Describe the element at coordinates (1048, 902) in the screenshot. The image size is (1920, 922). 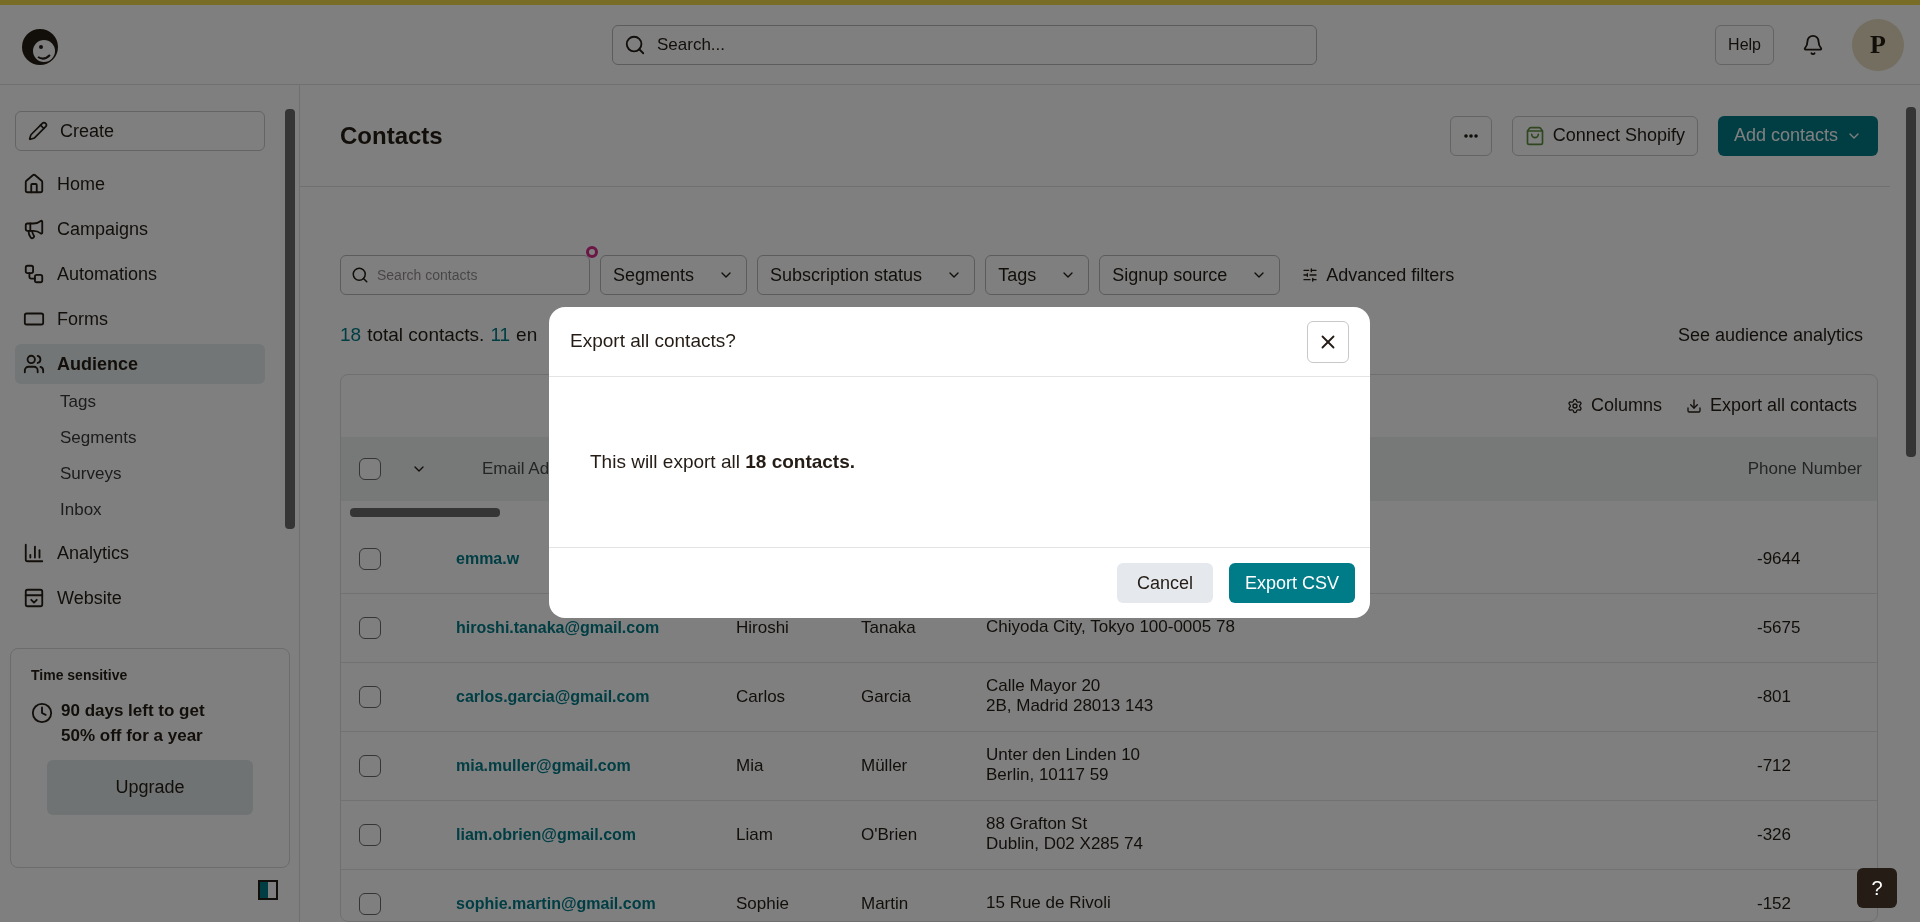
I see `address-line: 15 Rue de Rivoli` at that location.